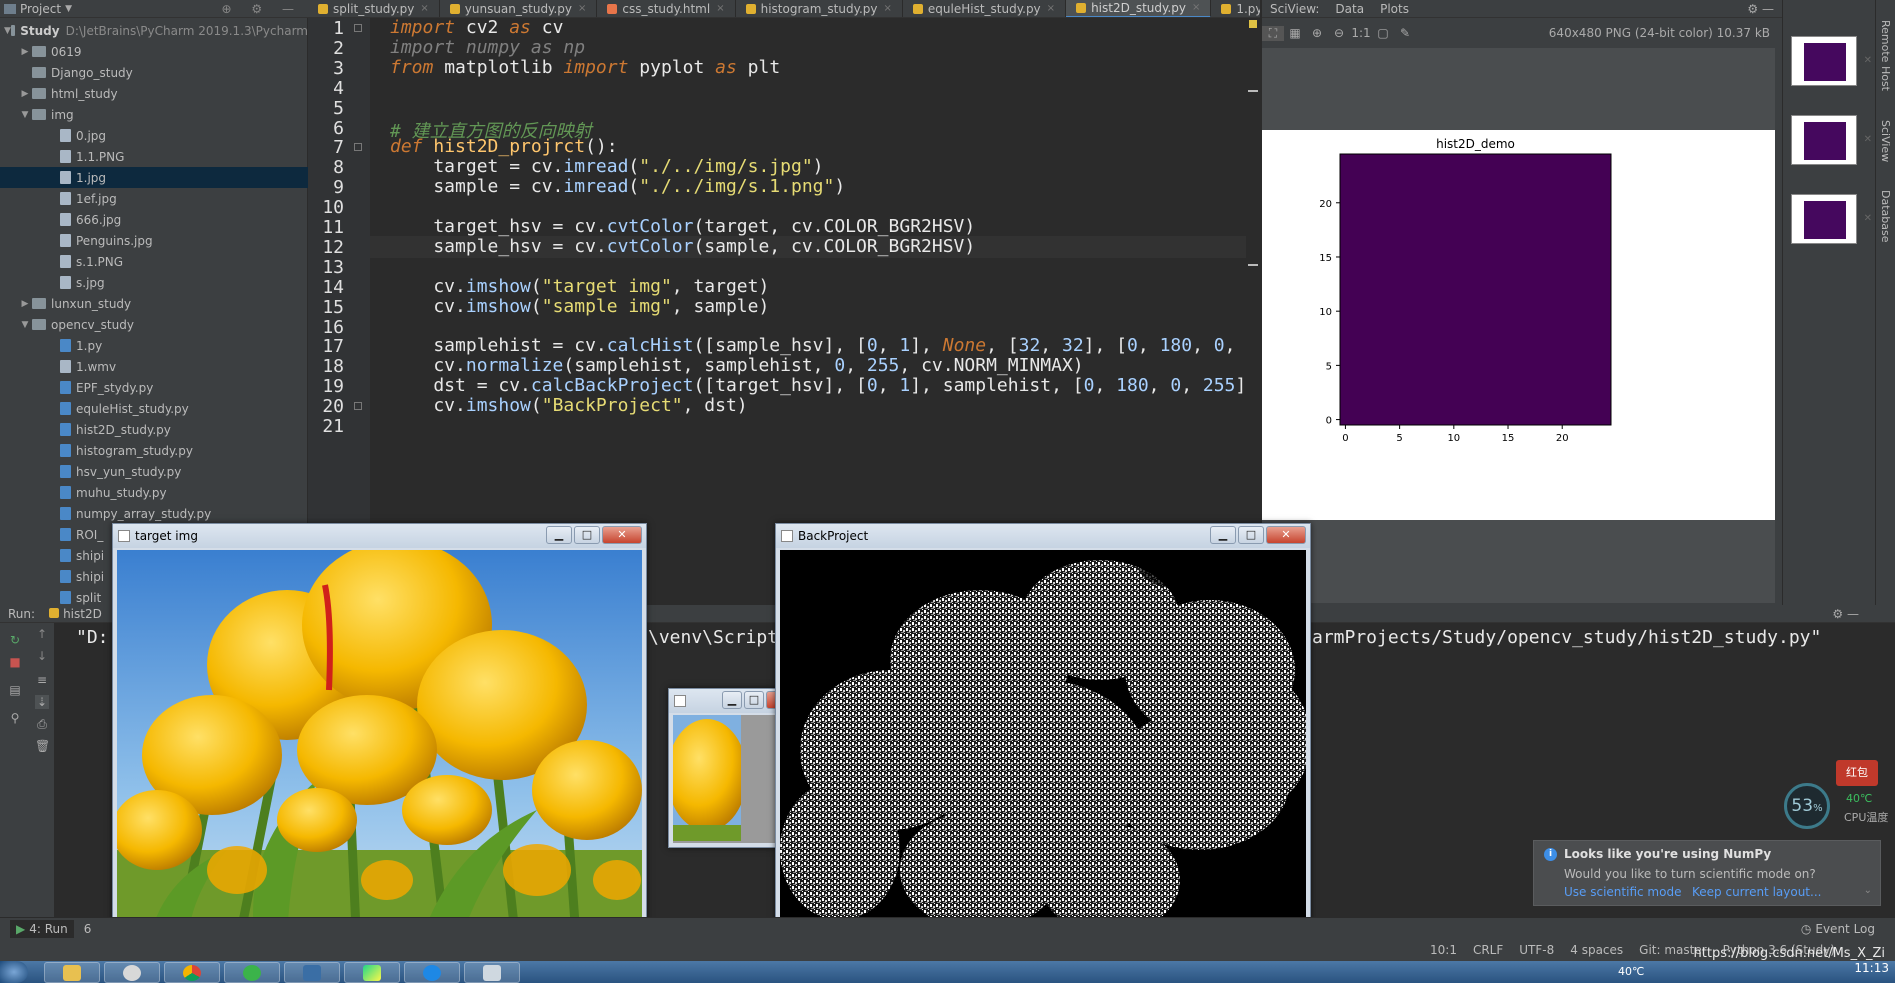 The width and height of the screenshot is (1895, 983). Describe the element at coordinates (192, 972) in the screenshot. I see `taskbar-chrome` at that location.